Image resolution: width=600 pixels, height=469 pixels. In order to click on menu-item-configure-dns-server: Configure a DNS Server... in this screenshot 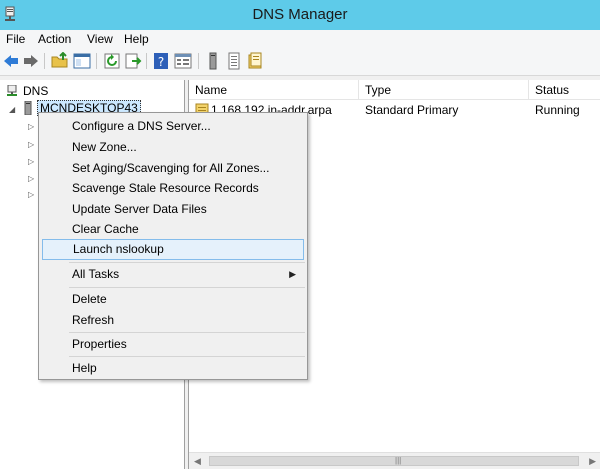, I will do `click(173, 126)`.